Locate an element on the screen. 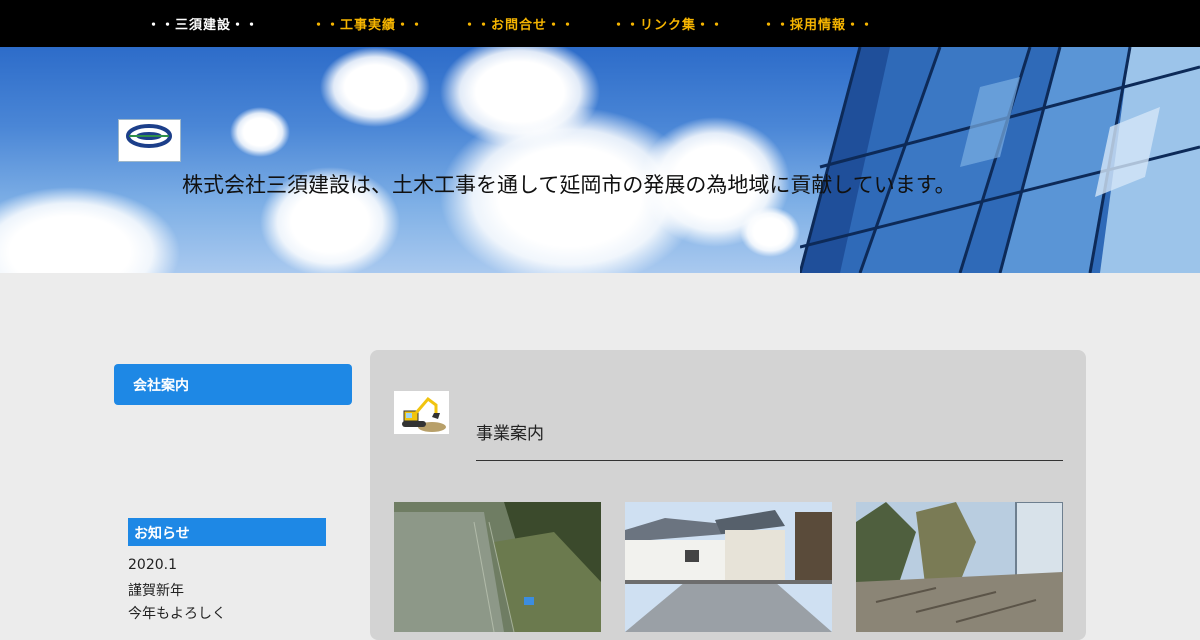 This screenshot has height=640, width=1200. nav-link-links: ・・リンク集・・ is located at coordinates (668, 23).